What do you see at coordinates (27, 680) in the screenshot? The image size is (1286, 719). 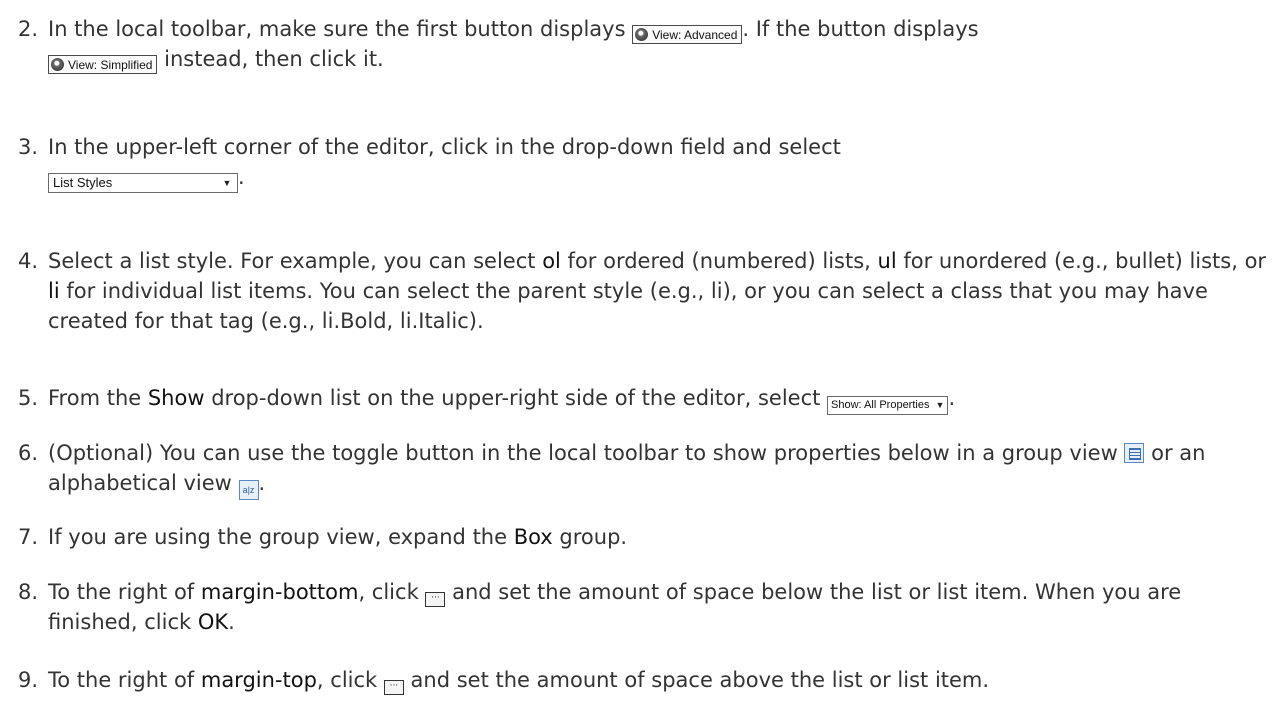 I see `step-number: 9.` at bounding box center [27, 680].